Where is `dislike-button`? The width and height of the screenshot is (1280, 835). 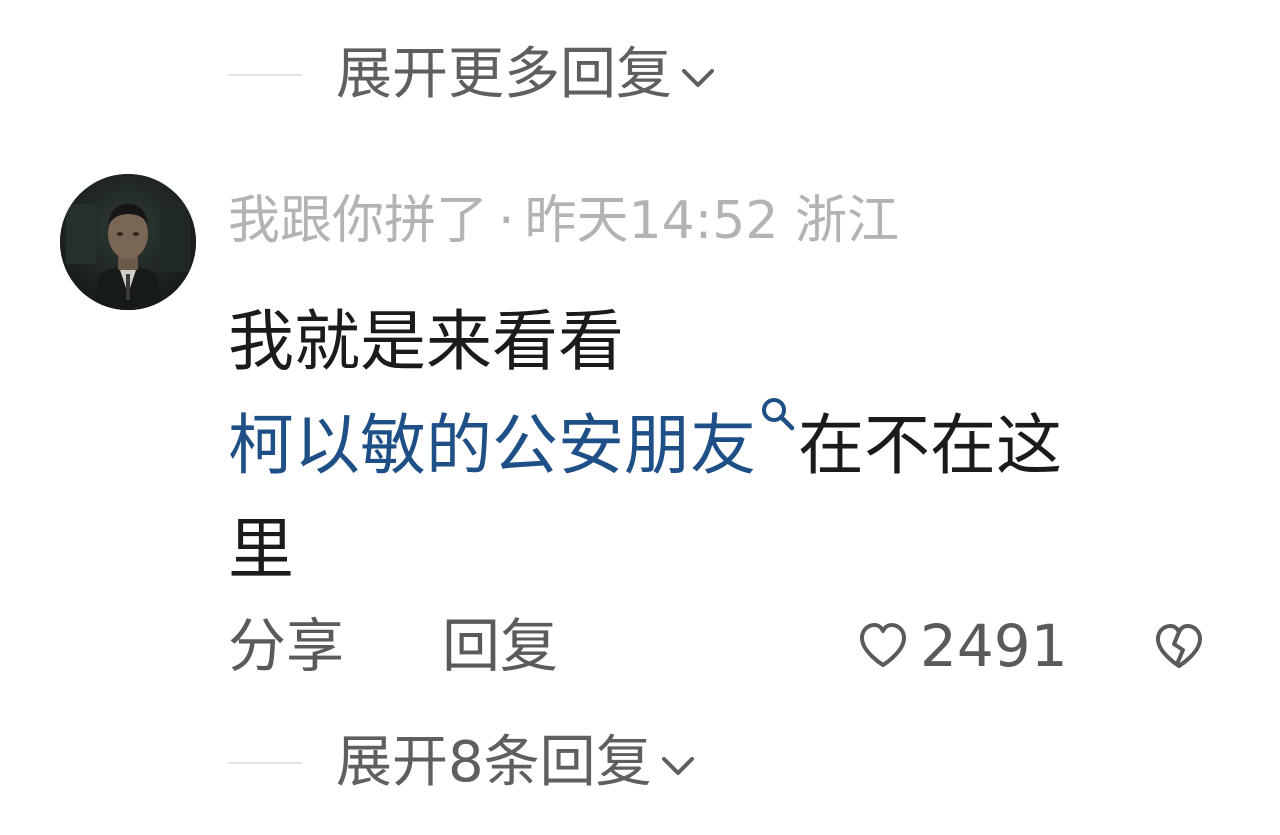
dislike-button is located at coordinates (1179, 654).